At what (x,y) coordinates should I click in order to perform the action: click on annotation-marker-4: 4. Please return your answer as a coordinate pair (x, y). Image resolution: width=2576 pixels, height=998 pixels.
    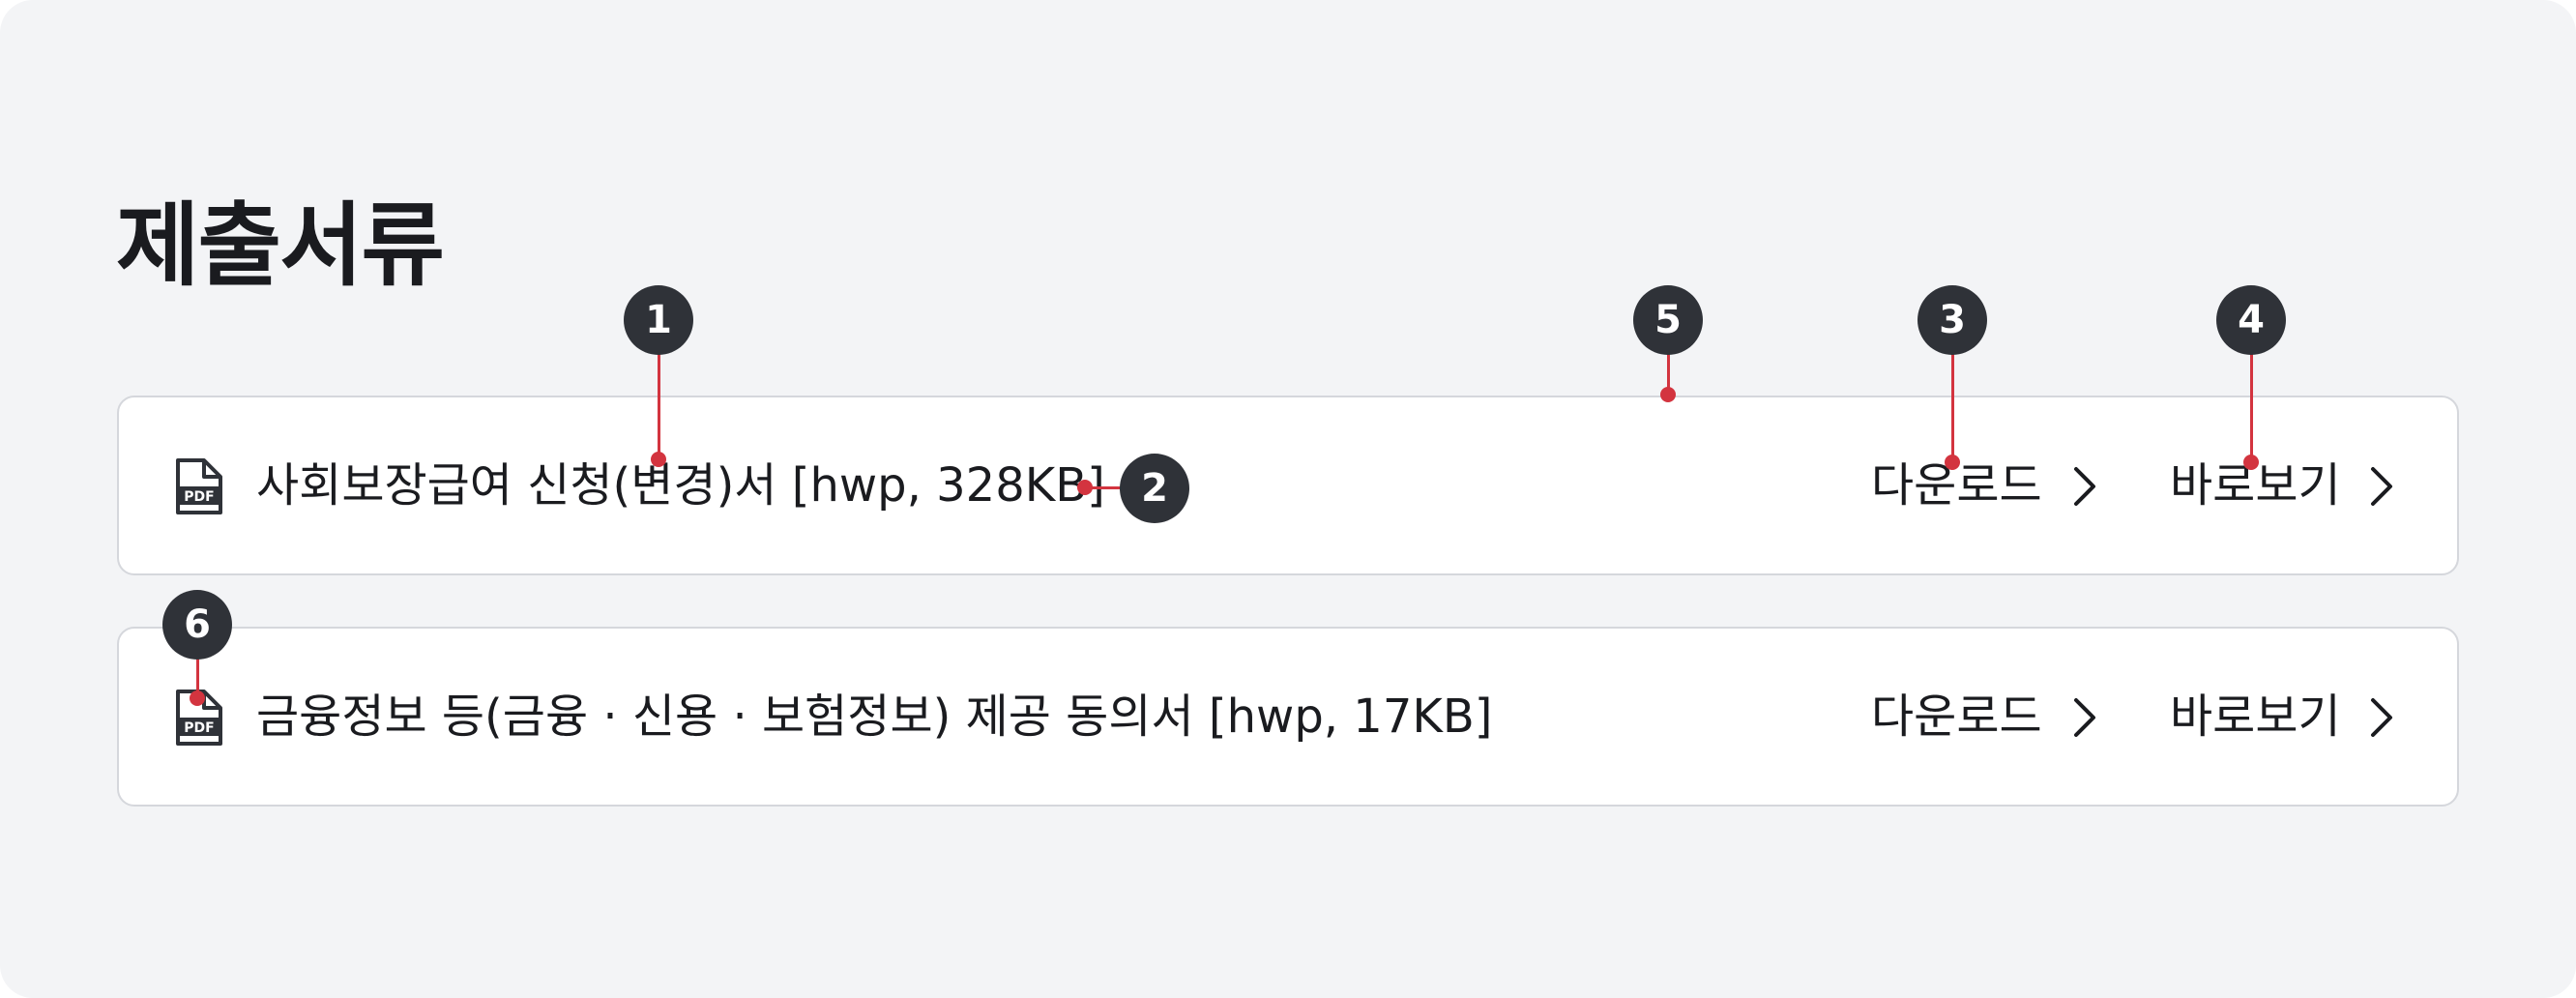
    Looking at the image, I should click on (2251, 320).